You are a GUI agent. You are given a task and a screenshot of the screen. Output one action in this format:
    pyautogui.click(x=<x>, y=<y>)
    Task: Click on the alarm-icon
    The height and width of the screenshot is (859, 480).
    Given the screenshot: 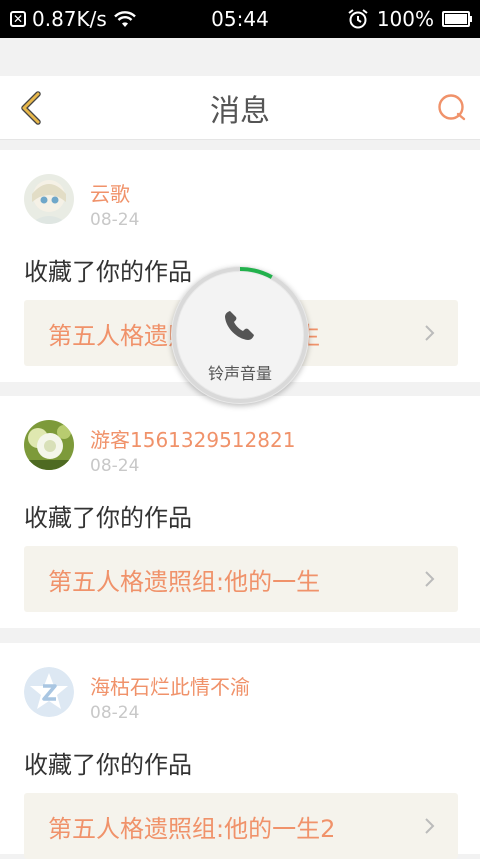 What is the action you would take?
    pyautogui.click(x=358, y=19)
    